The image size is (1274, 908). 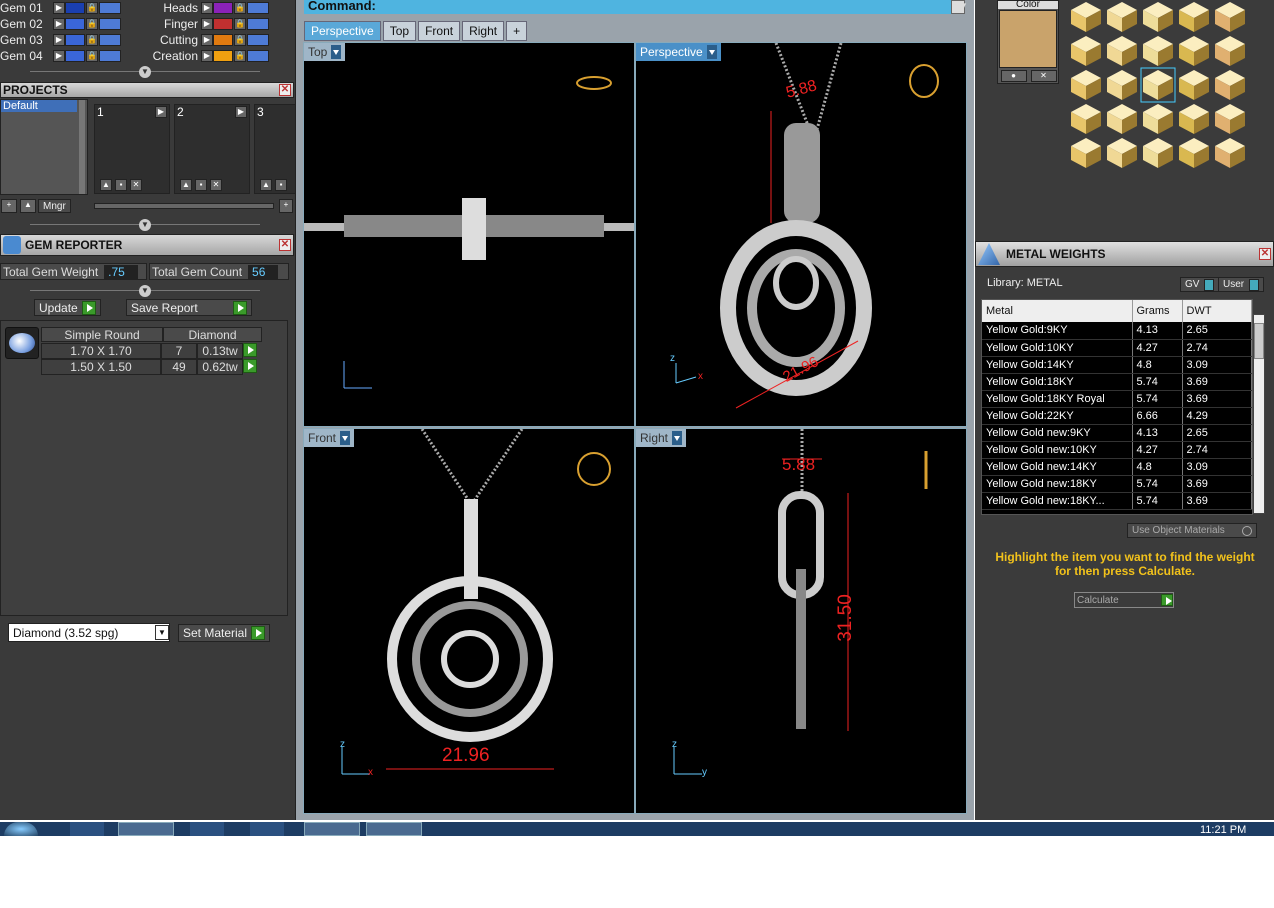 I want to click on material-select: Diamond (3.52 spg) ▼, so click(x=89, y=632).